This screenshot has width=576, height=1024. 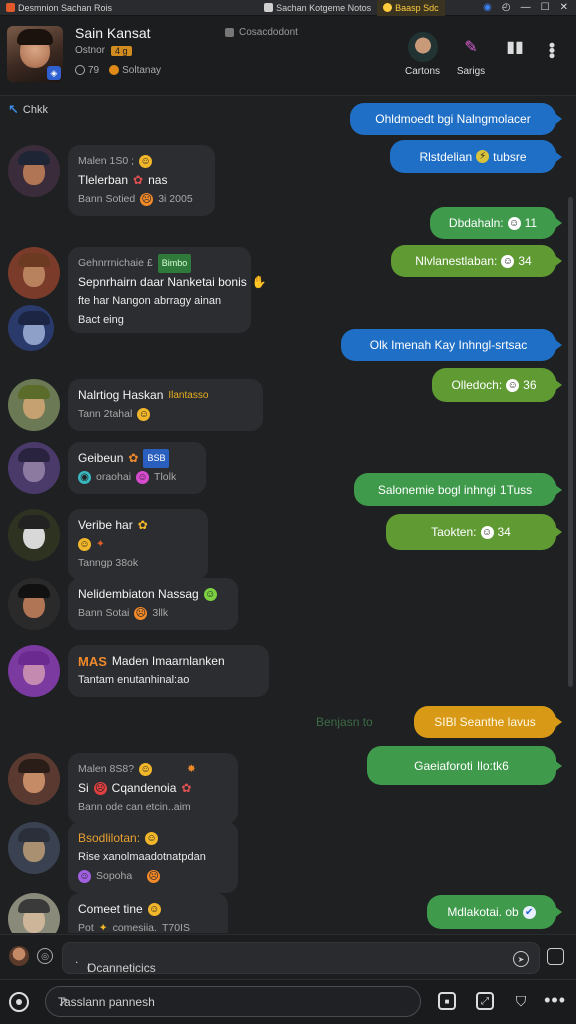 What do you see at coordinates (471, 54) in the screenshot?
I see `header-action-sarigs: ✎ Sarigs` at bounding box center [471, 54].